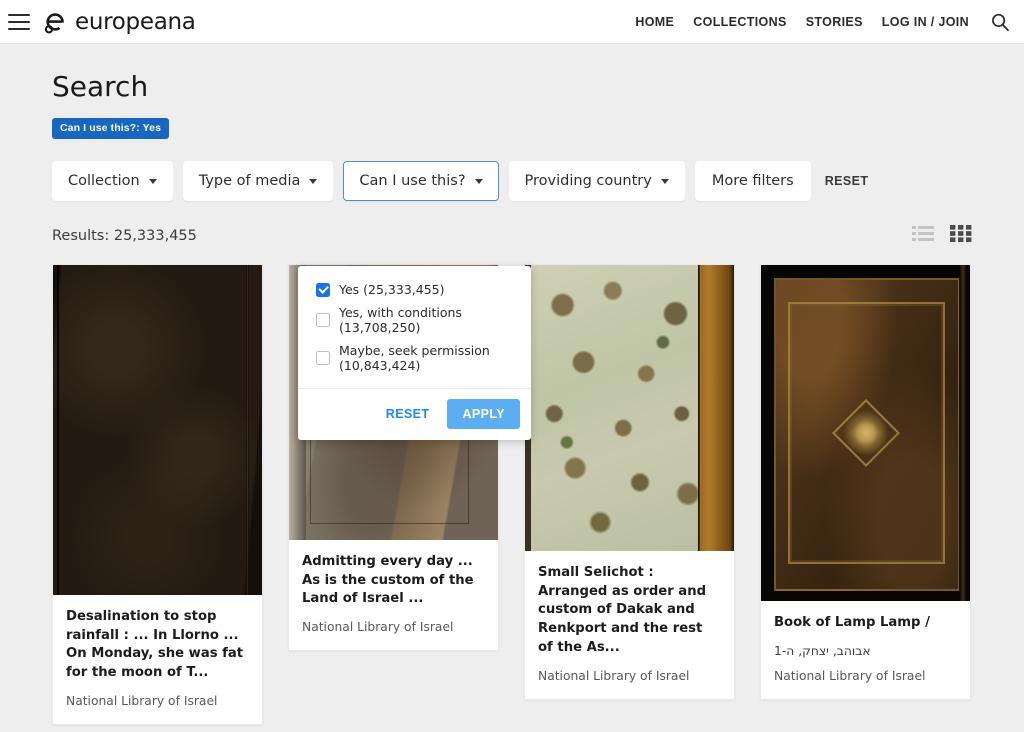 This screenshot has width=1024, height=732. What do you see at coordinates (834, 22) in the screenshot?
I see `nav-stories: STORIES` at bounding box center [834, 22].